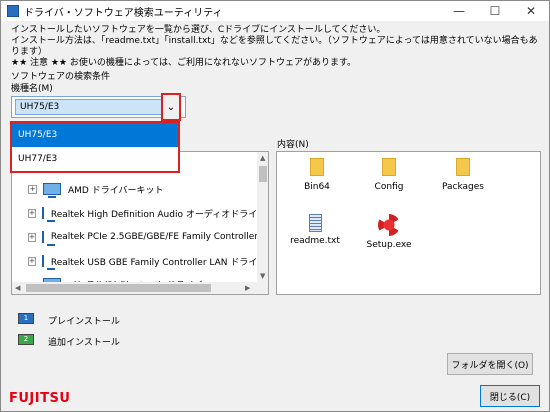 The height and width of the screenshot is (412, 550). What do you see at coordinates (116, 190) in the screenshot?
I see `tree-item-label: AMD ドライバーキット` at bounding box center [116, 190].